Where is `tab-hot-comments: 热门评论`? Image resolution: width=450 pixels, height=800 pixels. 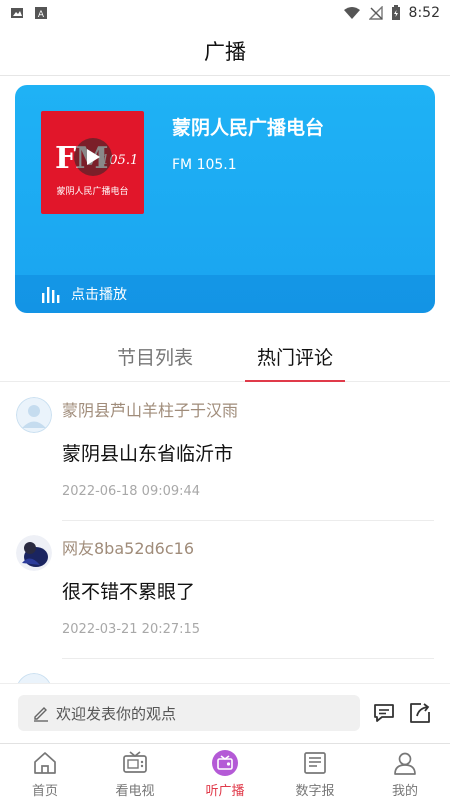
tab-hot-comments: 热门评论 is located at coordinates (295, 356).